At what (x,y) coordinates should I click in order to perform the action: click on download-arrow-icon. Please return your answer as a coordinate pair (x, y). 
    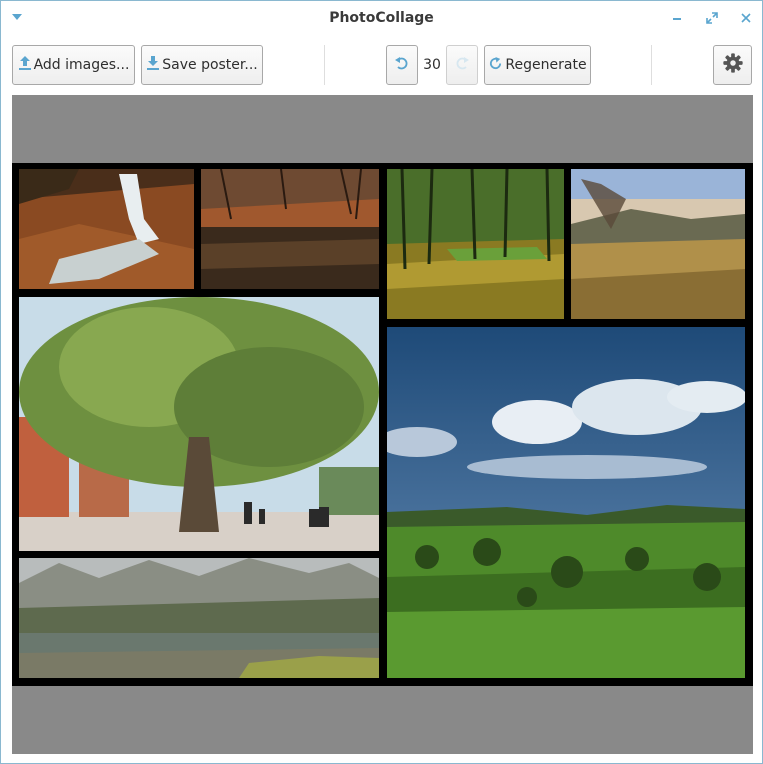
    Looking at the image, I should click on (153, 65).